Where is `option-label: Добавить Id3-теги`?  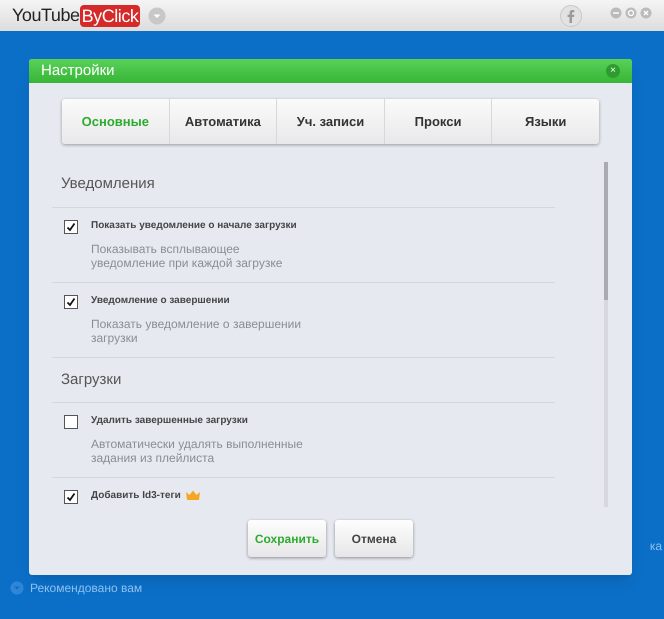 option-label: Добавить Id3-теги is located at coordinates (136, 496).